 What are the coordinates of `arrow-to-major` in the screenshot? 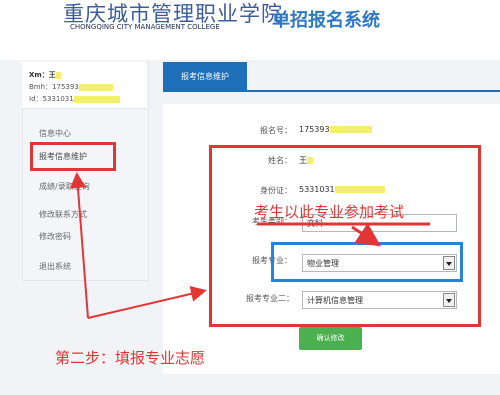 It's located at (366, 235).